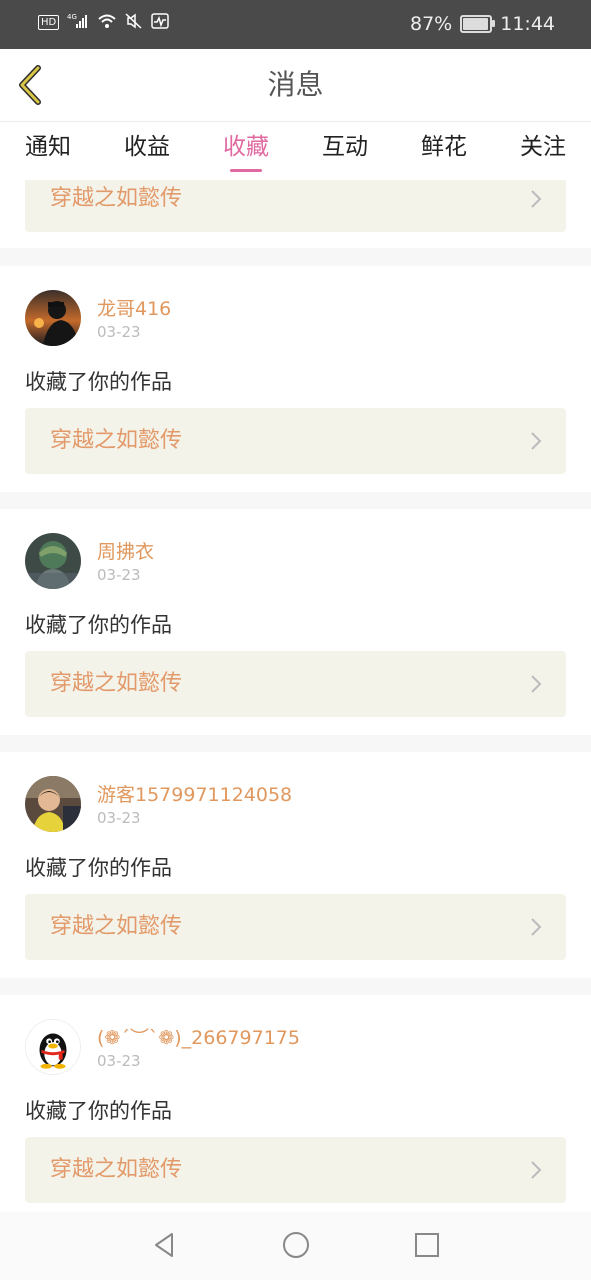 This screenshot has height=1280, width=591. I want to click on username: 游客1579971124058, so click(194, 793).